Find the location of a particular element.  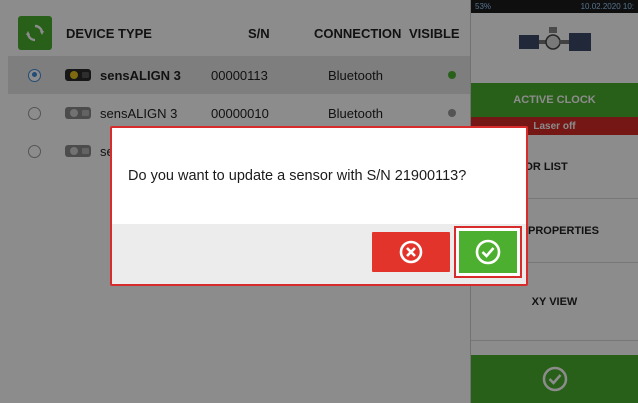

cancel-button is located at coordinates (411, 252).